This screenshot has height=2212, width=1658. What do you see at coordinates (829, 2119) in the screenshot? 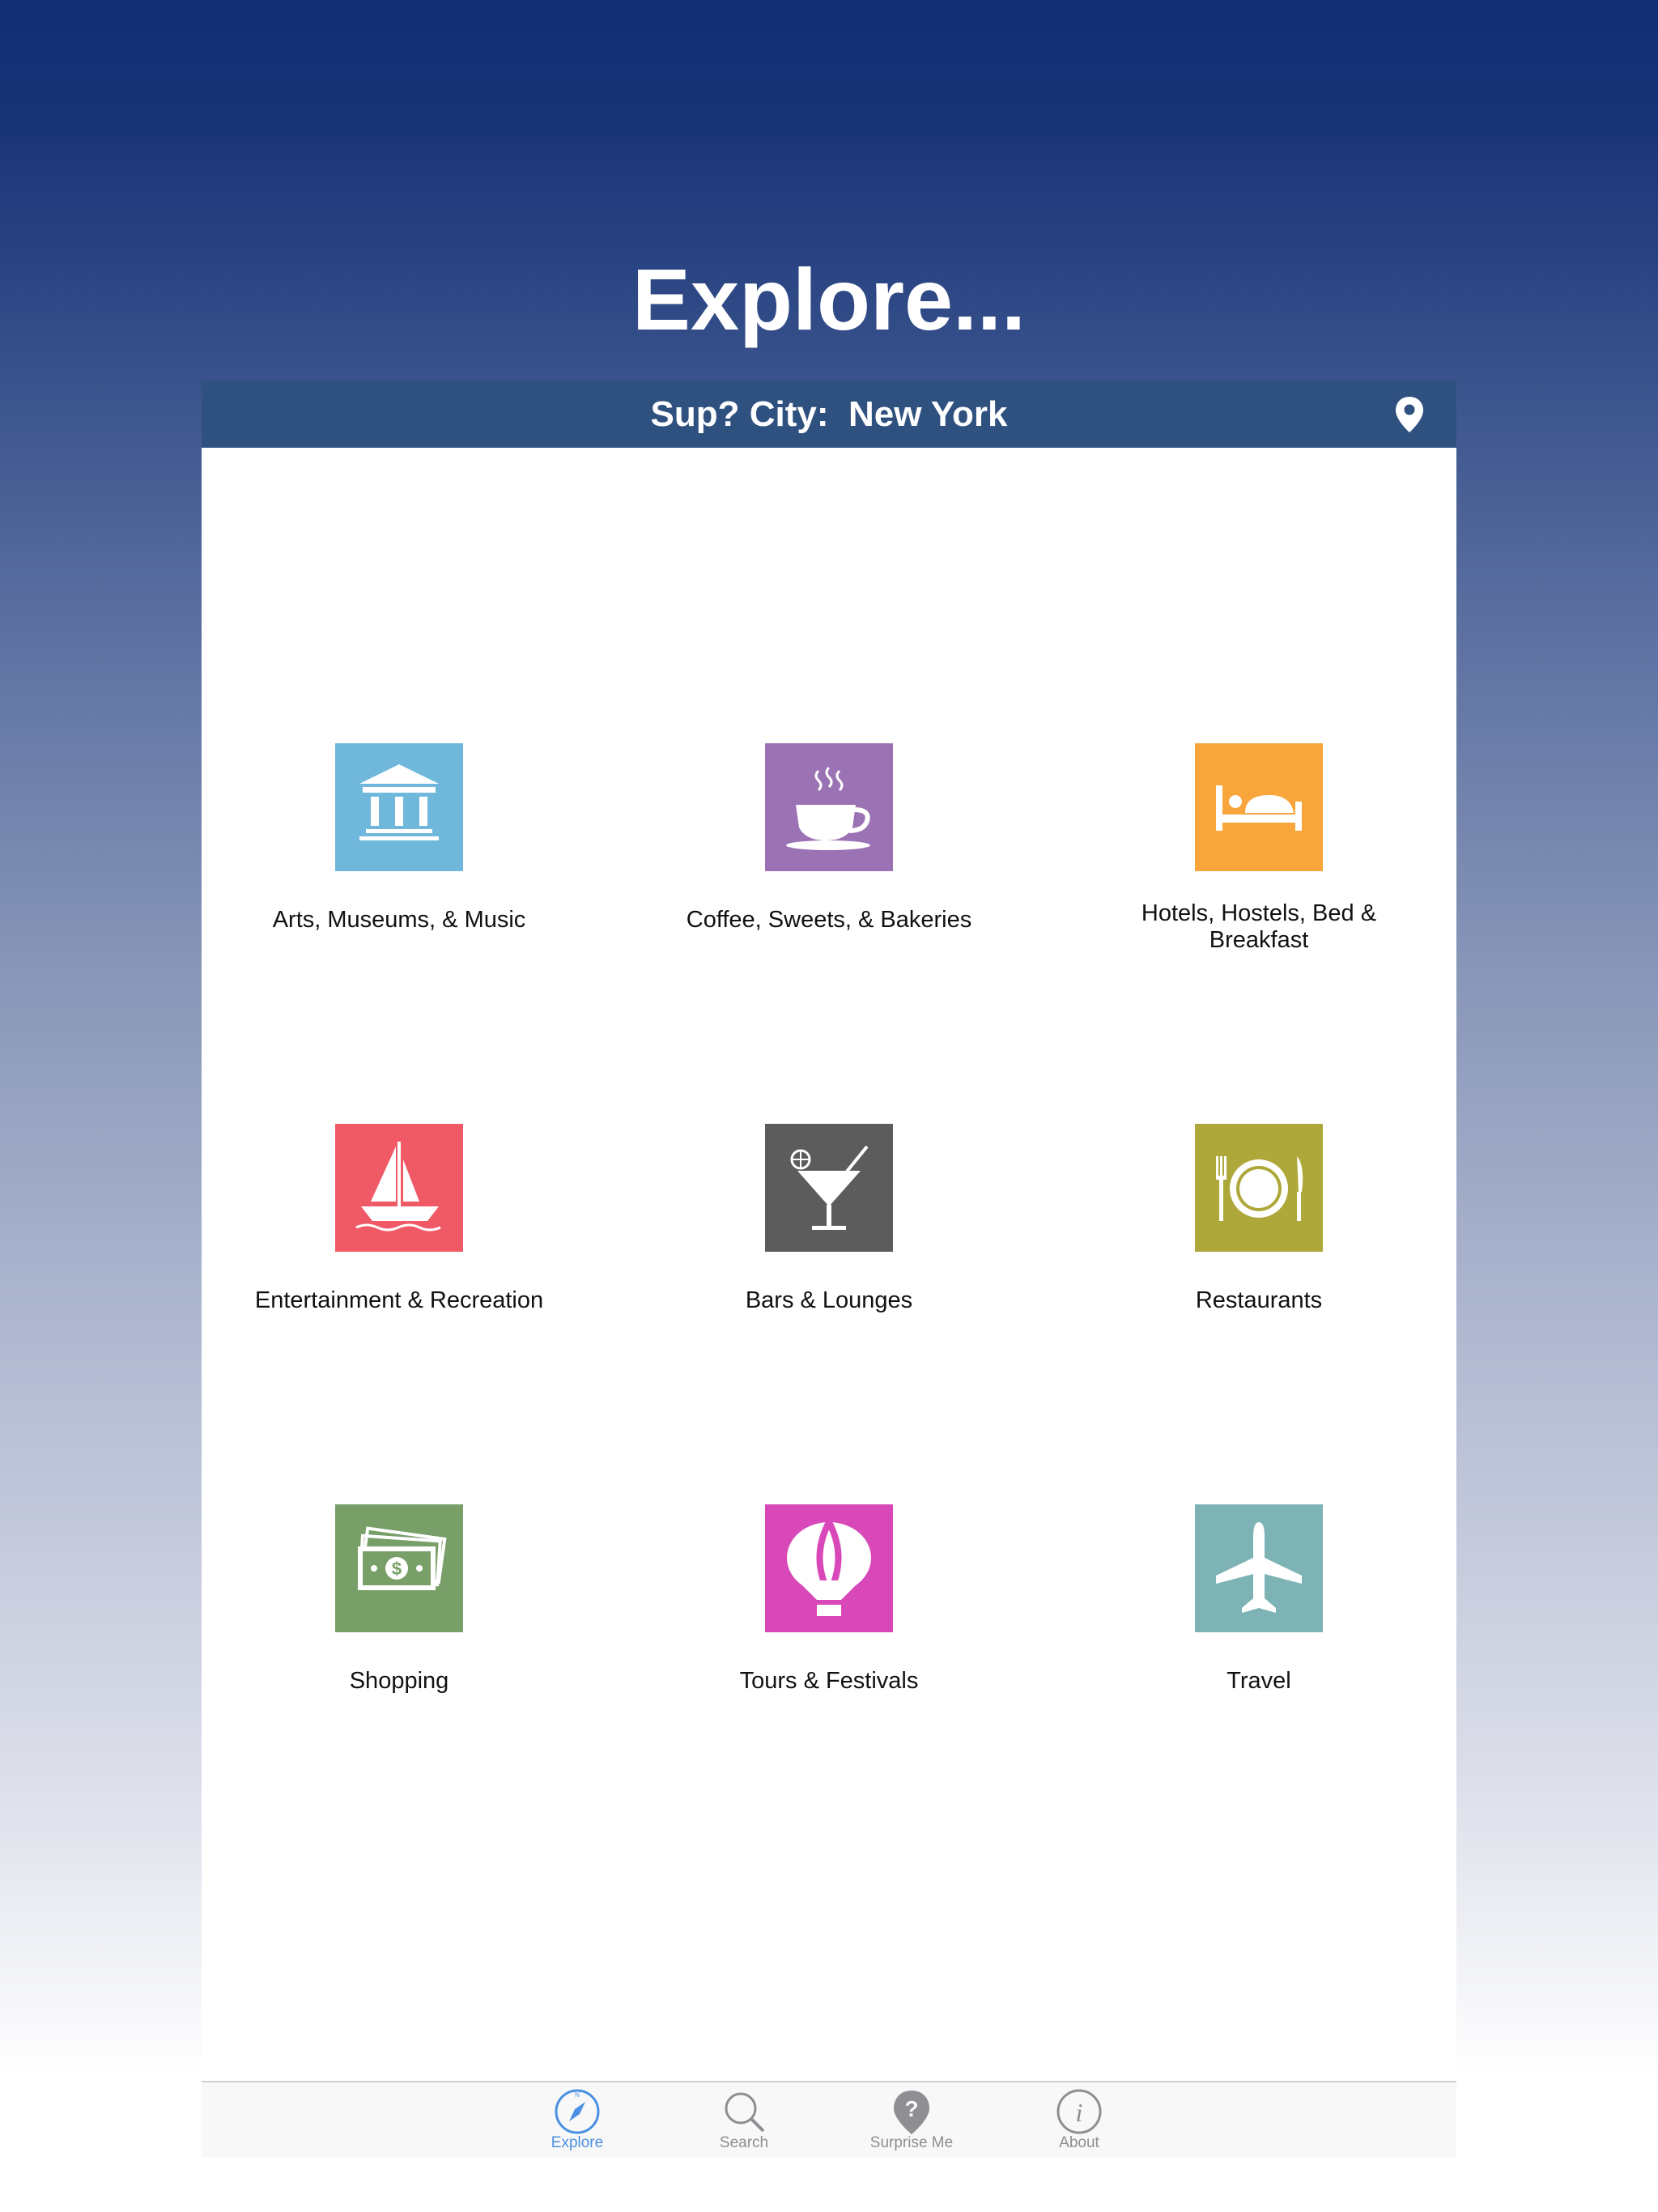
I see `tab-bar: N Explore Search ? Surprise Me i About` at bounding box center [829, 2119].